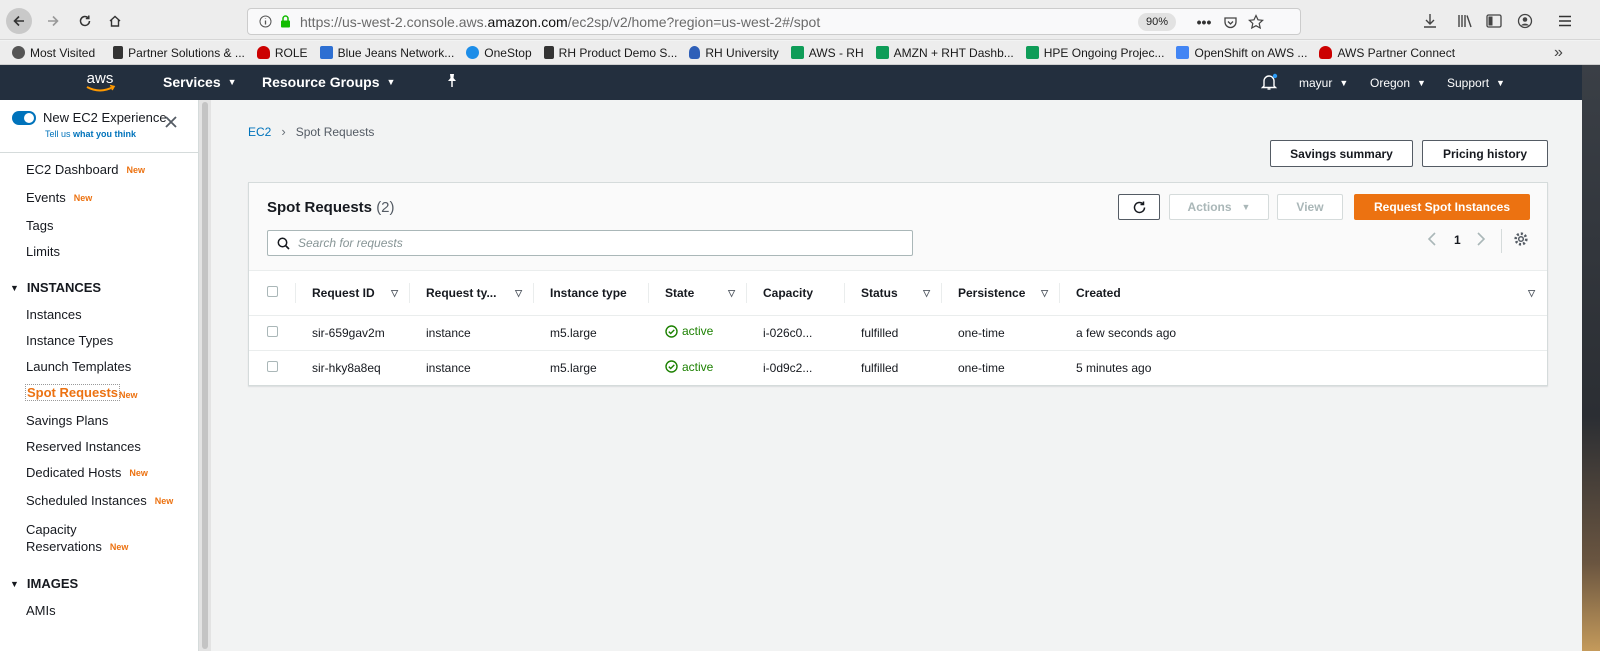 The image size is (1600, 651). I want to click on sidebar-item-capacity-reservations: Capacity, so click(51, 529).